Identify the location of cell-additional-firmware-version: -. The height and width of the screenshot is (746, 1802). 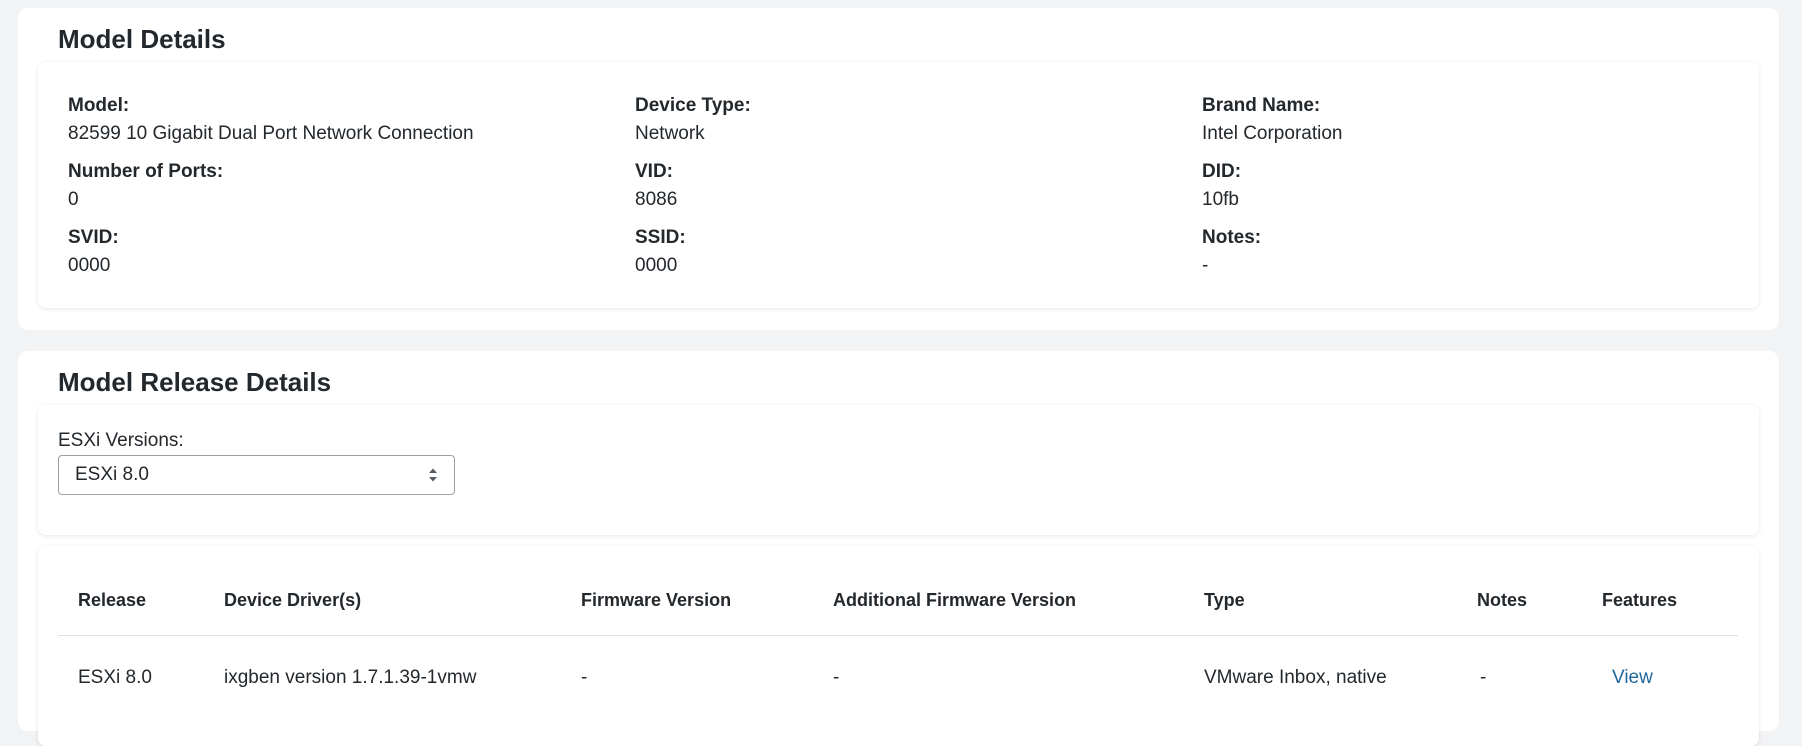
(836, 677).